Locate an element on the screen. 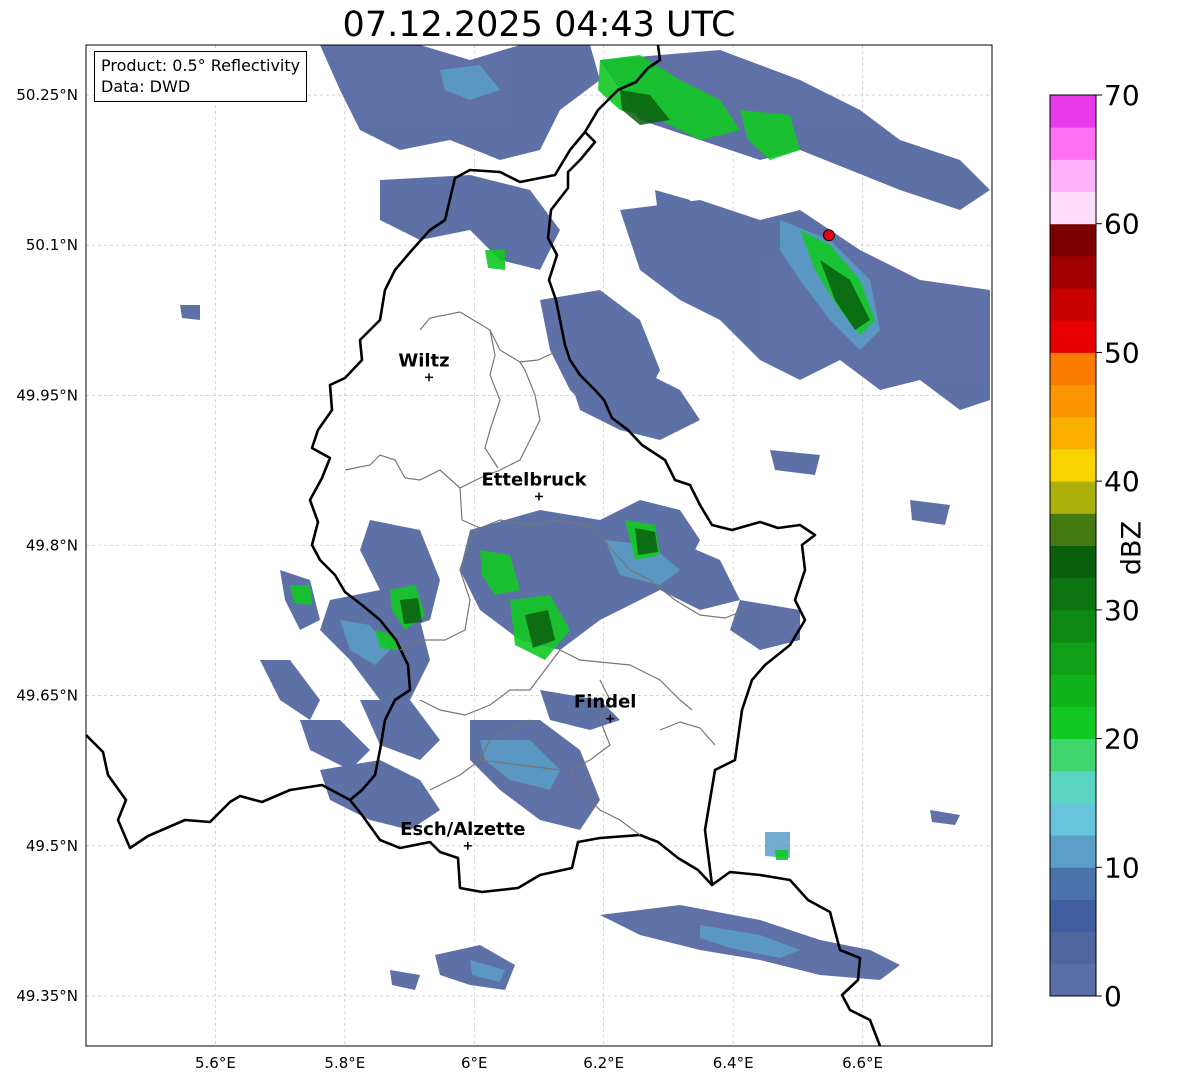 Image resolution: width=1184 pixels, height=1081 pixels. colorbar-tick-label: 30 is located at coordinates (1122, 610).